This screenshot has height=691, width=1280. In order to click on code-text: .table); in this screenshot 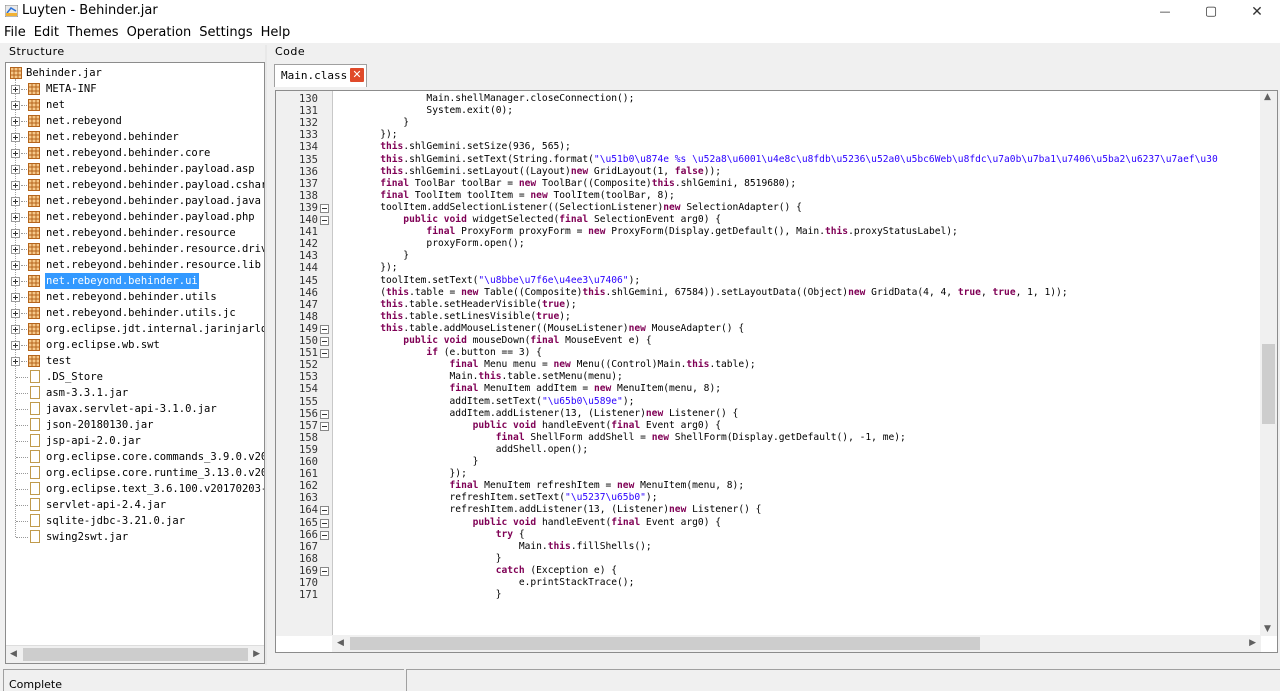, I will do `click(732, 365)`.